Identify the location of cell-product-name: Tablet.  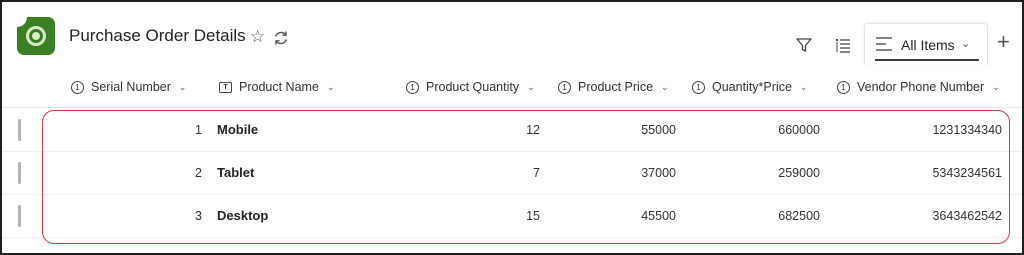
(235, 172).